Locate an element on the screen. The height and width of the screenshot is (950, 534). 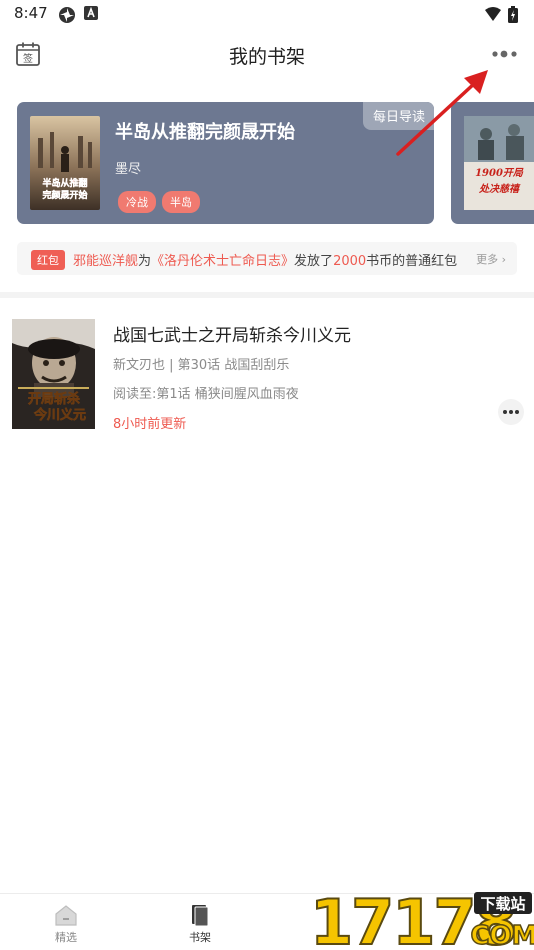
notice-more-link: 更多 › is located at coordinates (491, 259).